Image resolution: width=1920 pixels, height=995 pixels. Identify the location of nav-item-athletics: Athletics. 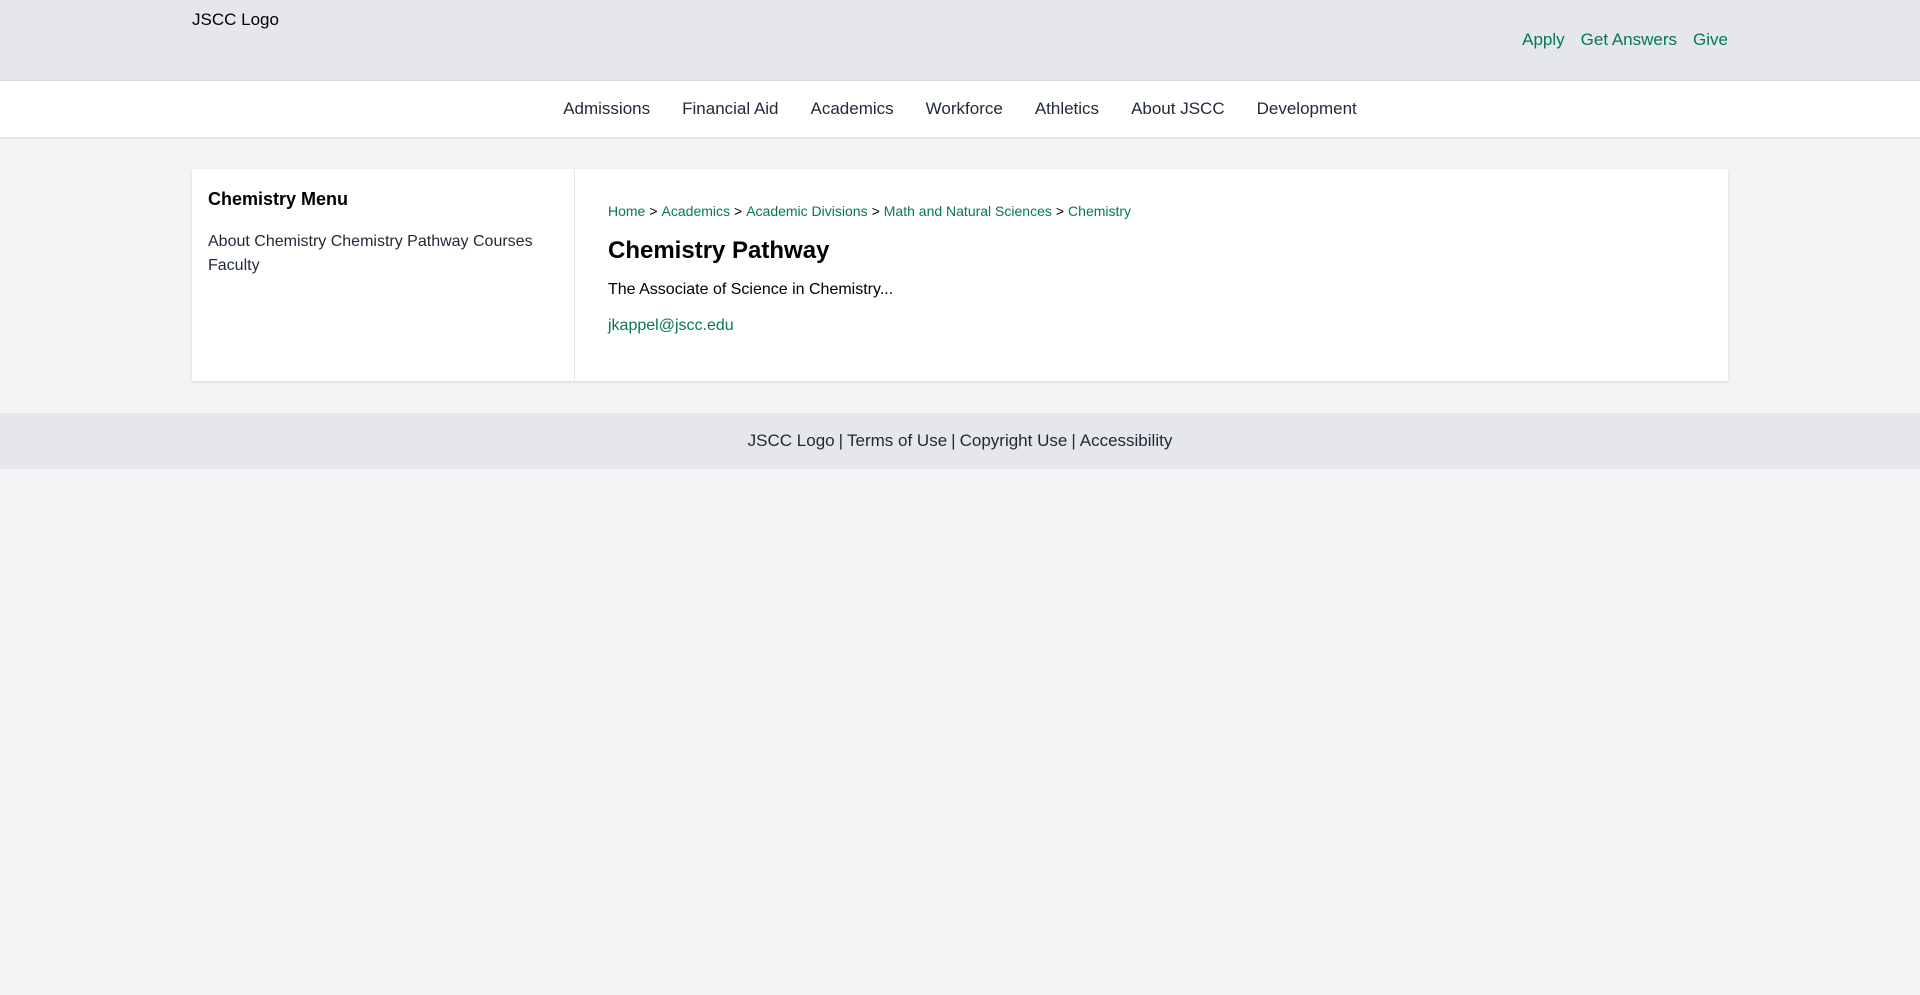
(1067, 109).